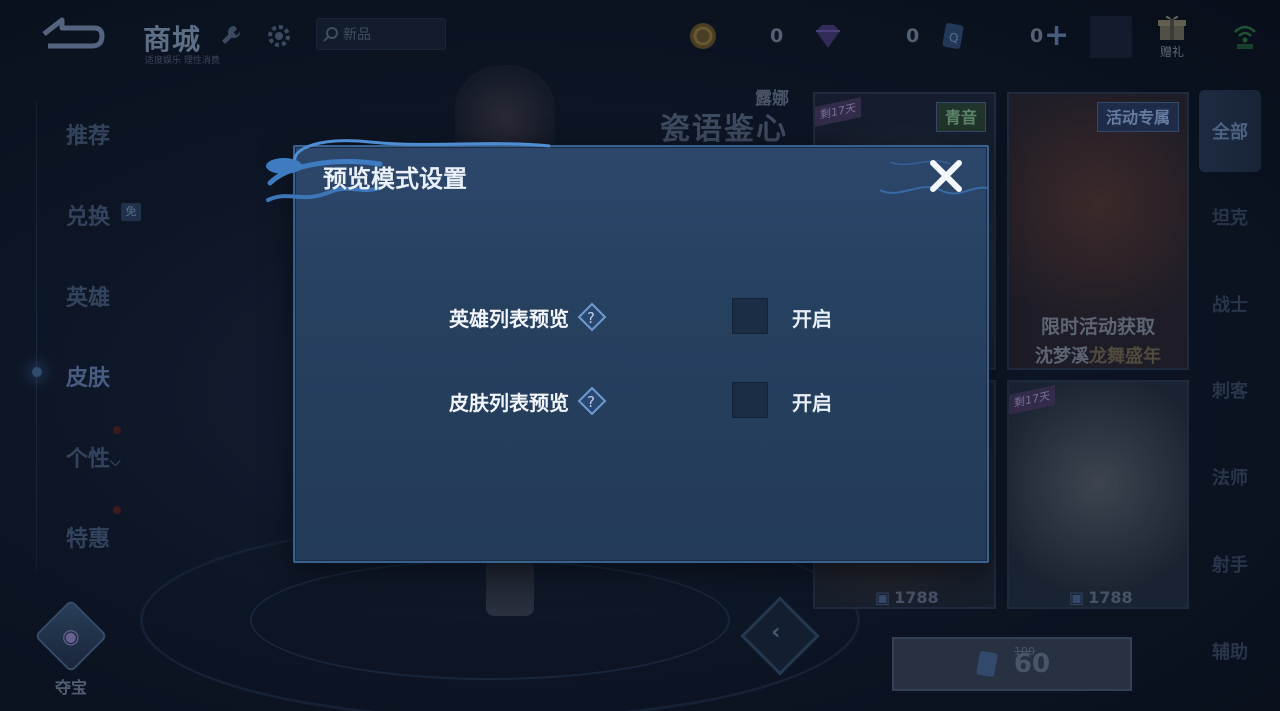 The image size is (1280, 711). I want to click on skin-preview-checkbox, so click(750, 400).